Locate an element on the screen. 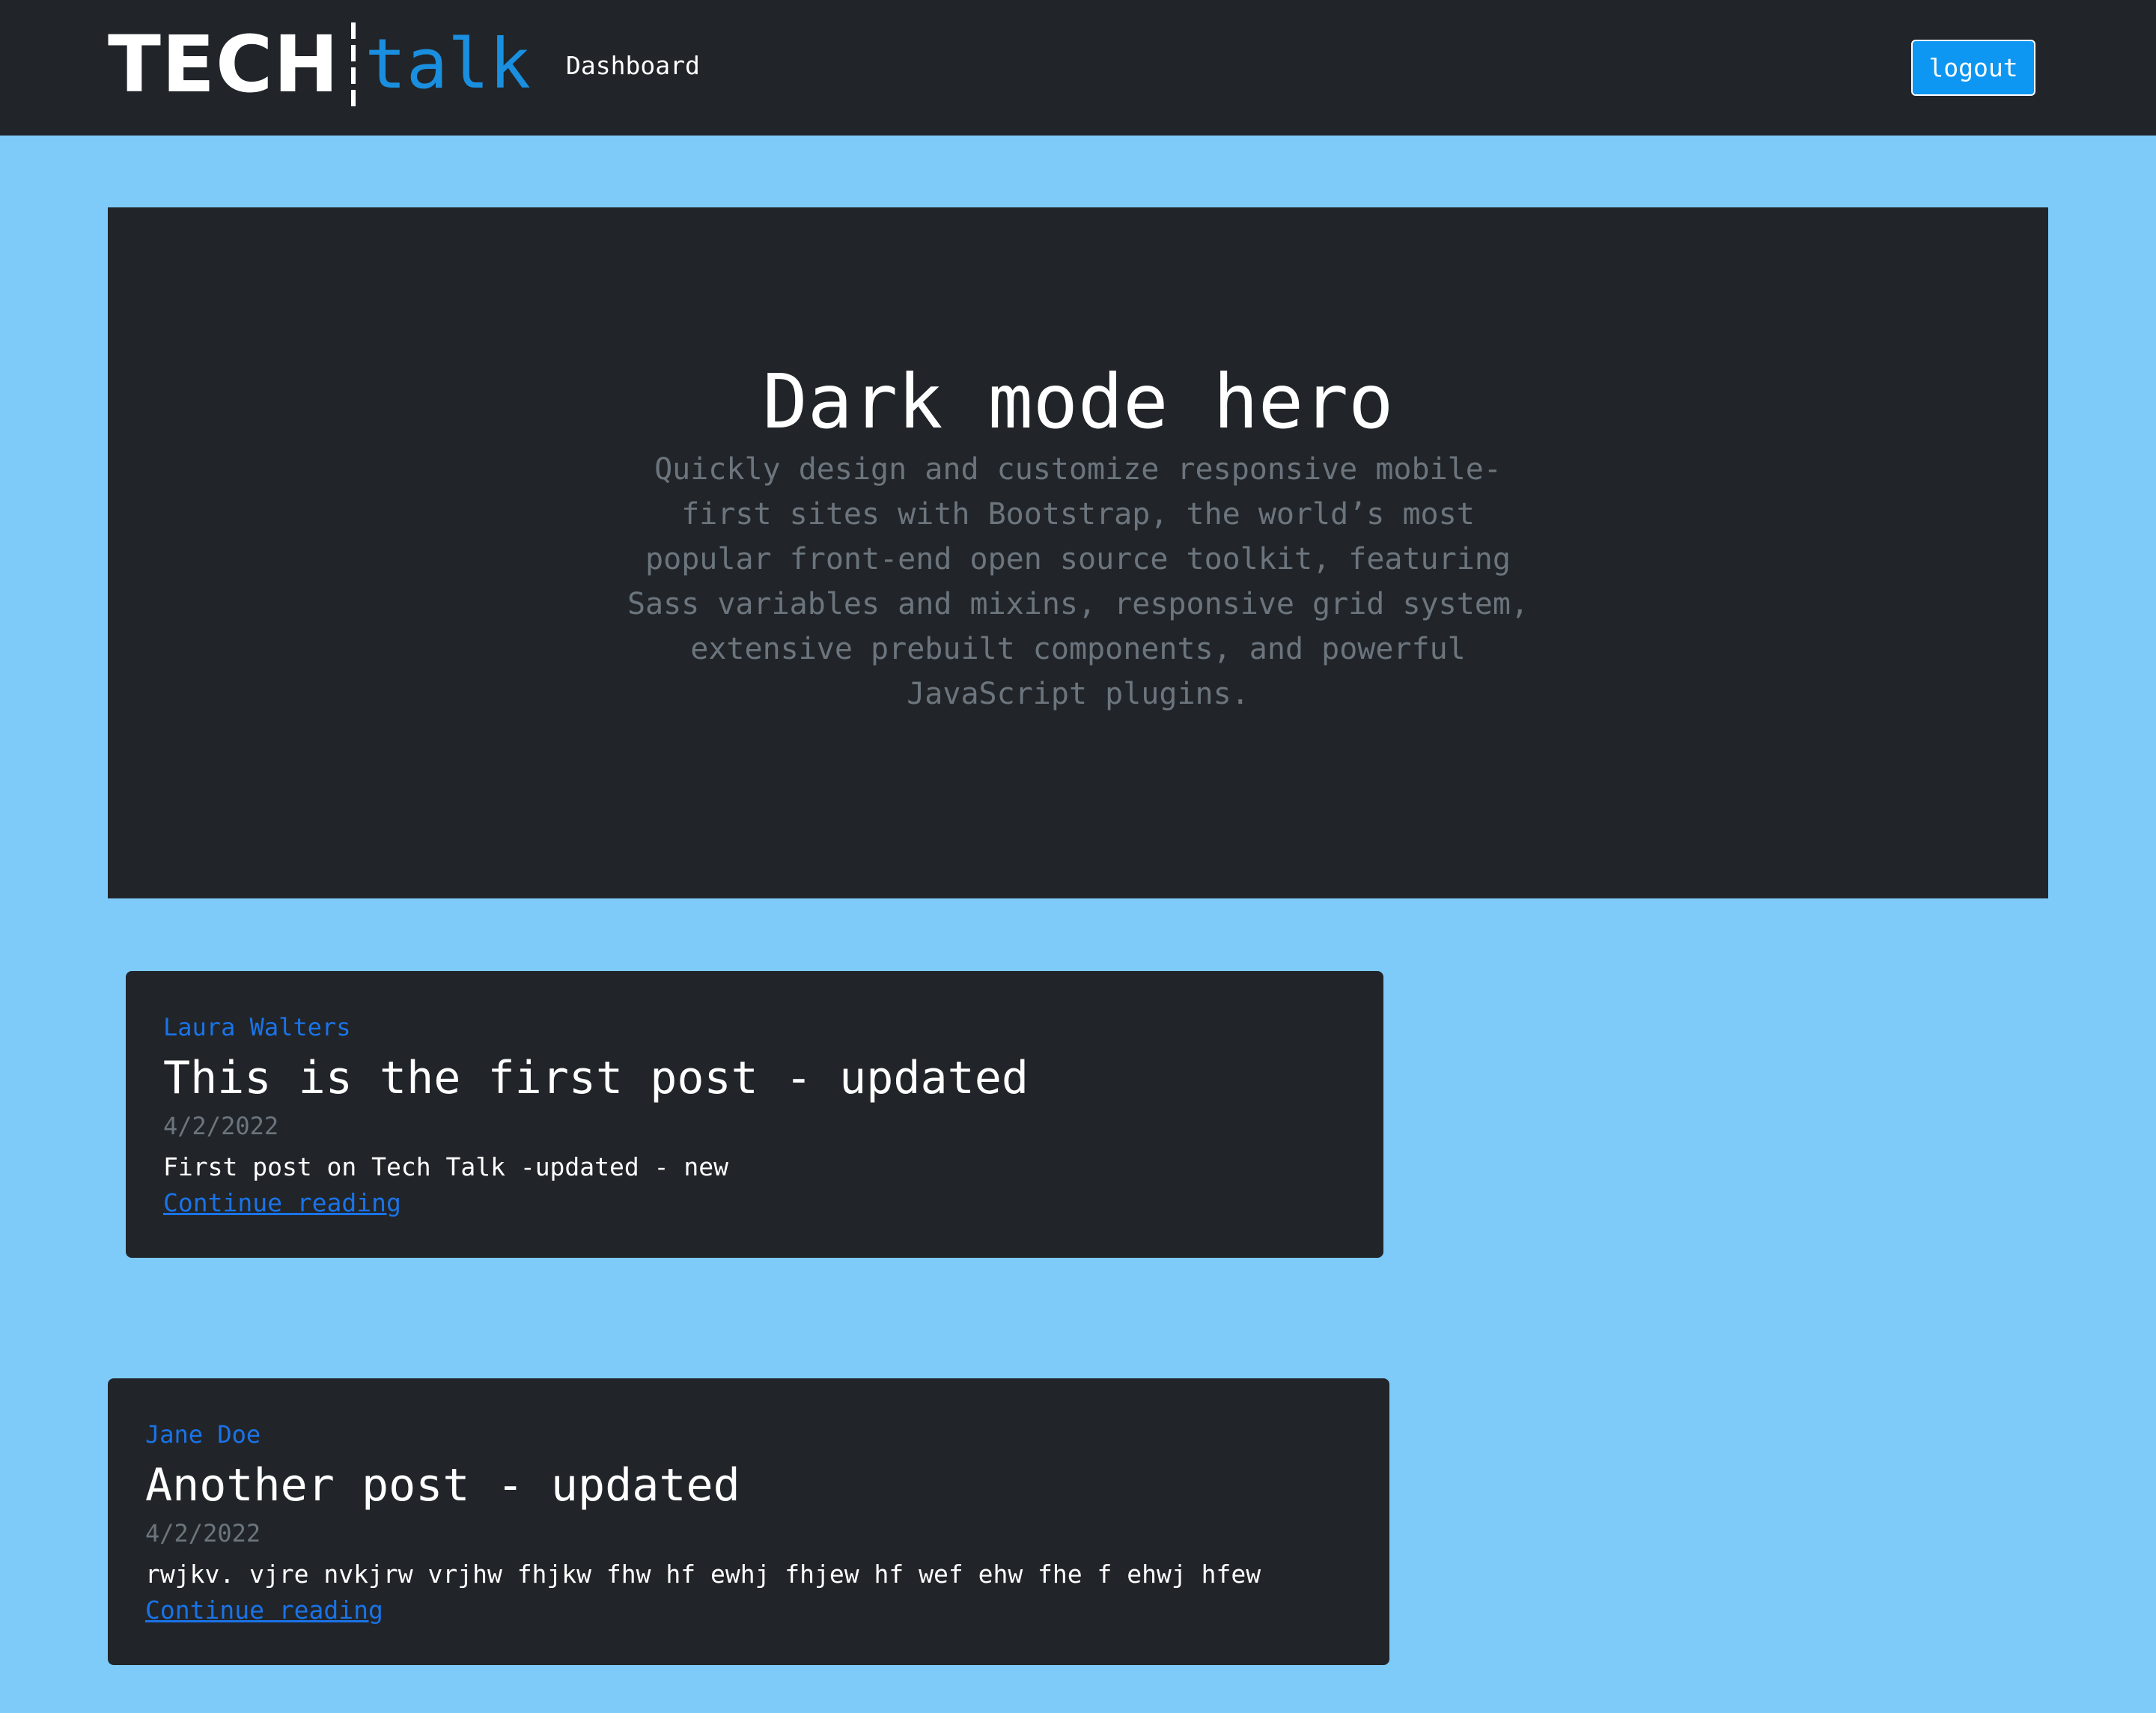 This screenshot has height=1713, width=2156. post-excerpt: First post on Tech Talk -updated - new is located at coordinates (445, 1166).